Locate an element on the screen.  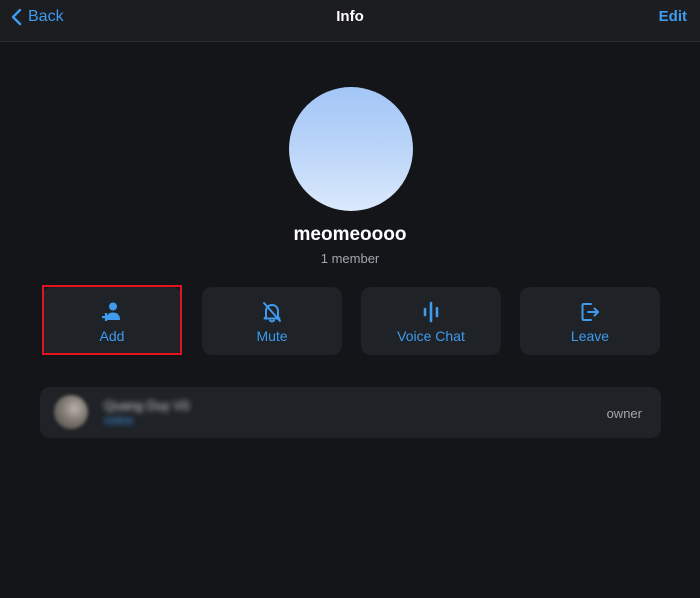
member-name: Quang Duy Vũ is located at coordinates (147, 405).